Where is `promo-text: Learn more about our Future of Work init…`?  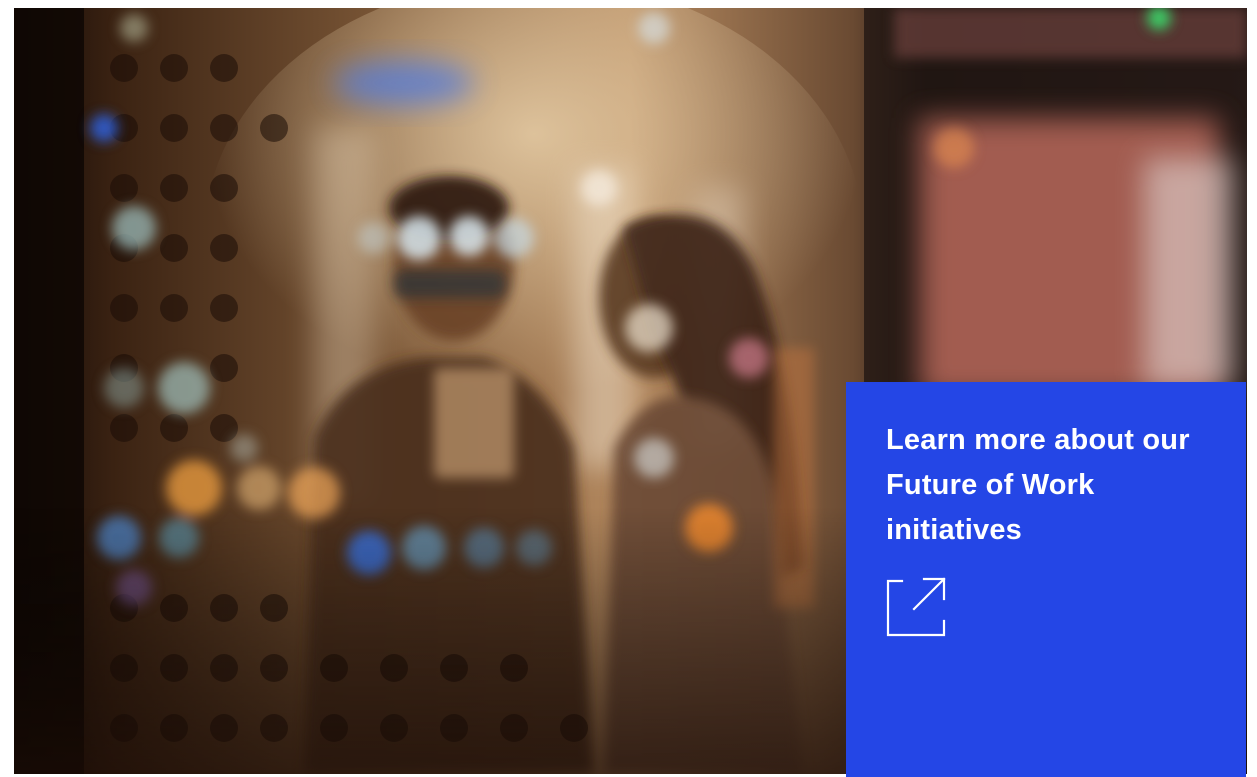 promo-text: Learn more about our Future of Work init… is located at coordinates (1038, 485).